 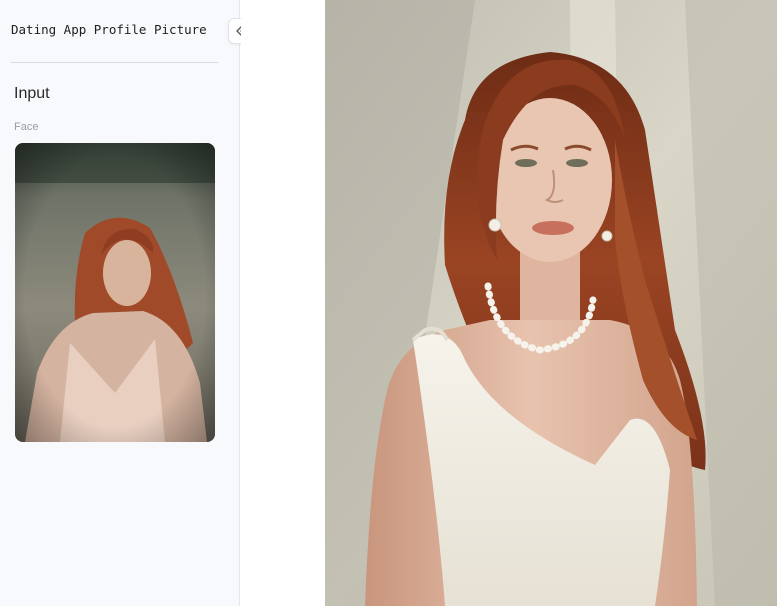 I want to click on sidebar-divider, so click(x=114, y=62).